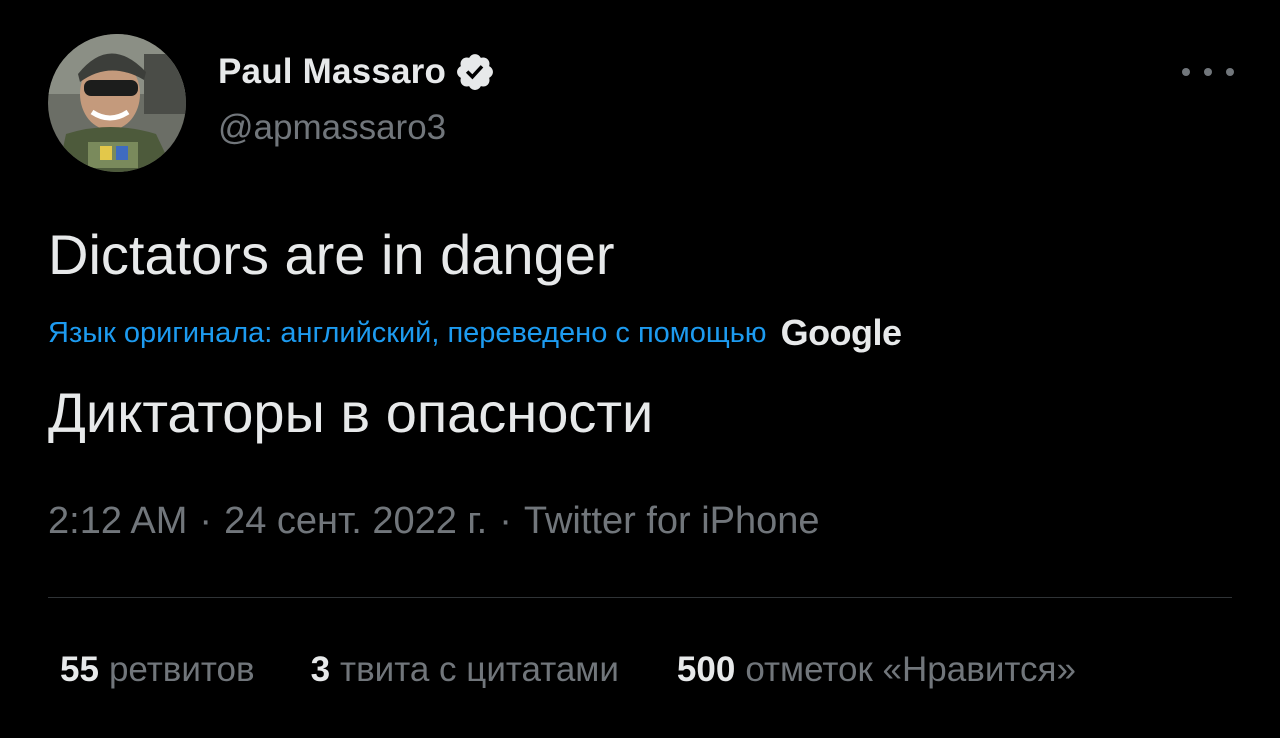  I want to click on verified-badge-icon, so click(475, 72).